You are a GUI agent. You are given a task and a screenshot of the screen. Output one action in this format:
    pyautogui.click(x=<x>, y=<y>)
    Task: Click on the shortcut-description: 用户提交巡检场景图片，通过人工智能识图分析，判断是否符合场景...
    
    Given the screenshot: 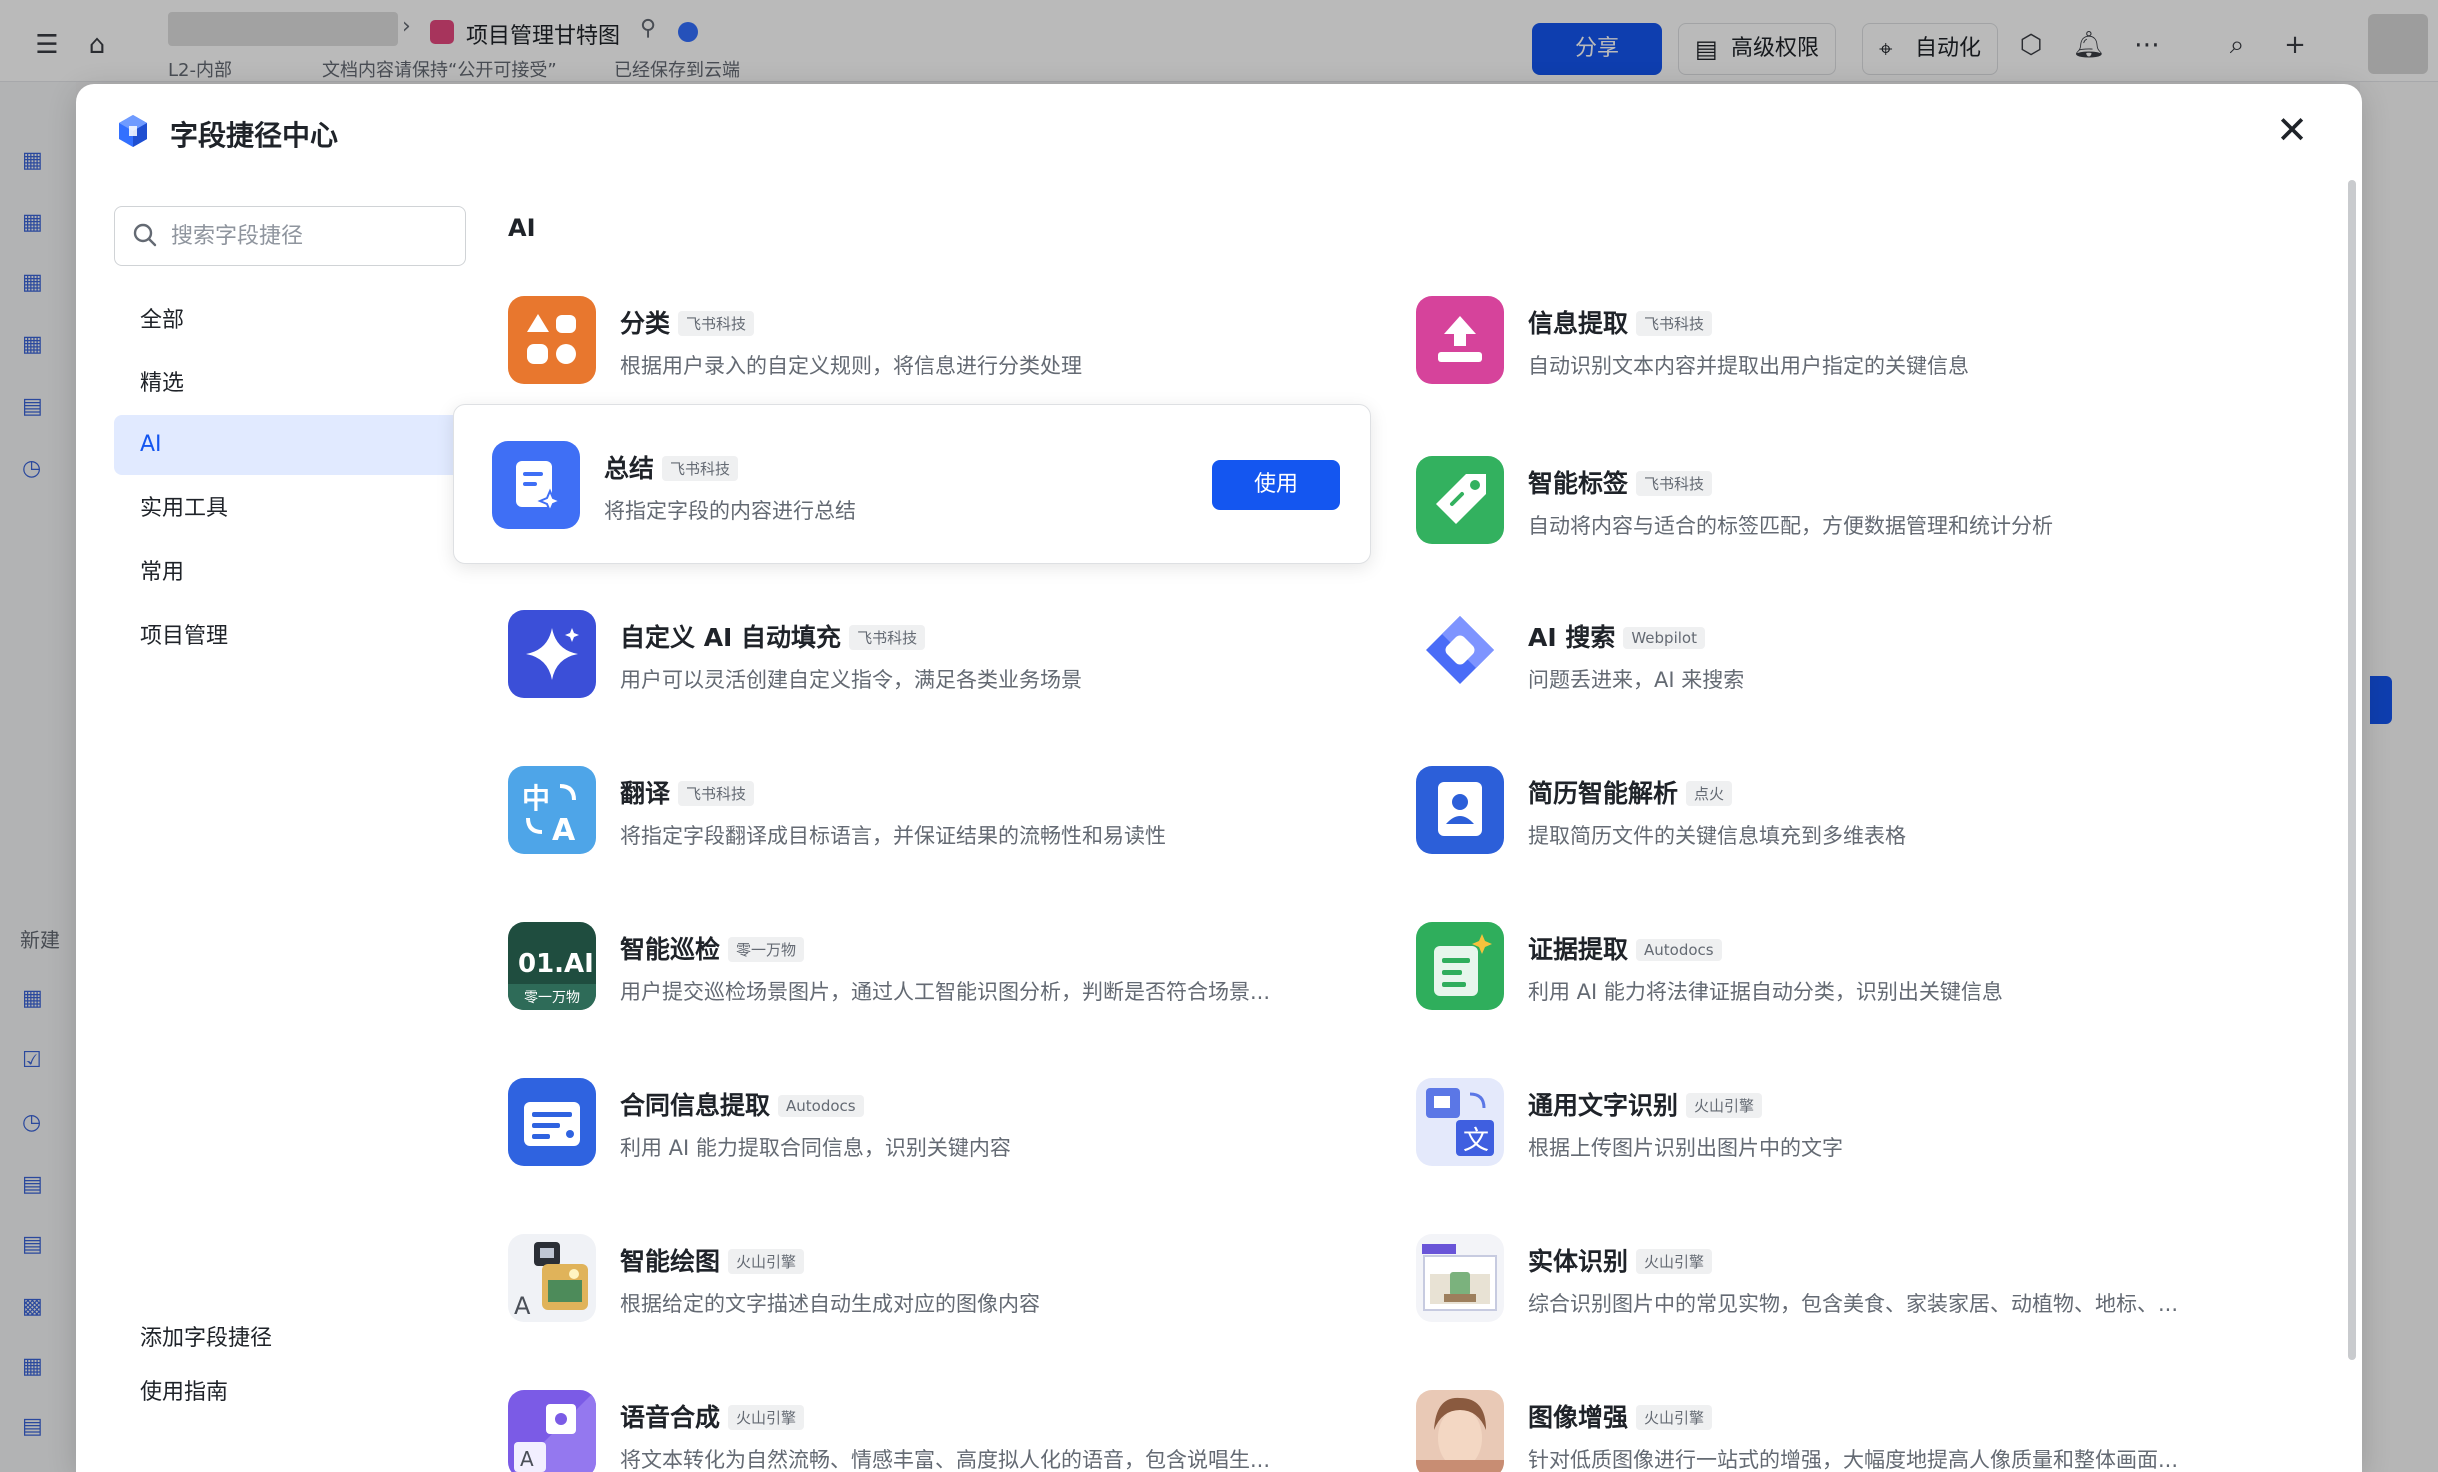 What is the action you would take?
    pyautogui.click(x=945, y=992)
    